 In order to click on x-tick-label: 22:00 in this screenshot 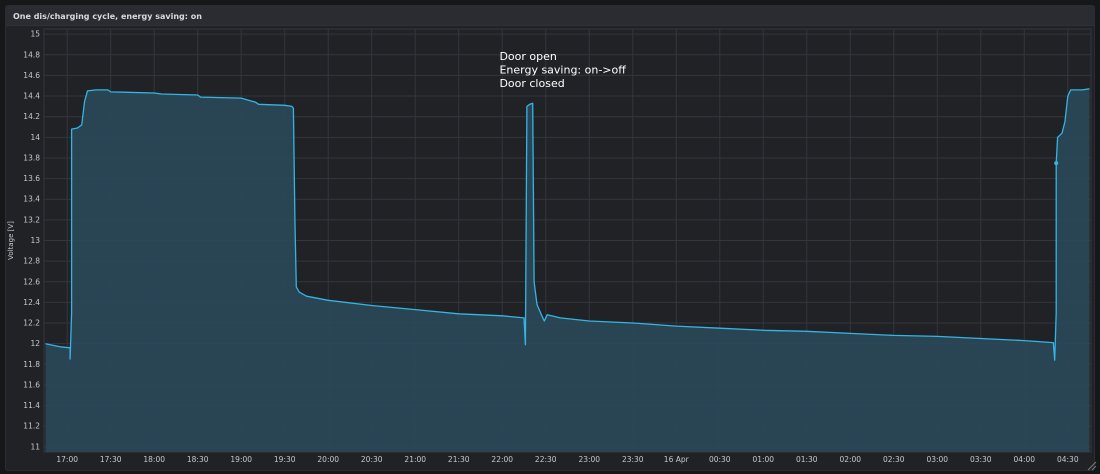, I will do `click(502, 459)`.